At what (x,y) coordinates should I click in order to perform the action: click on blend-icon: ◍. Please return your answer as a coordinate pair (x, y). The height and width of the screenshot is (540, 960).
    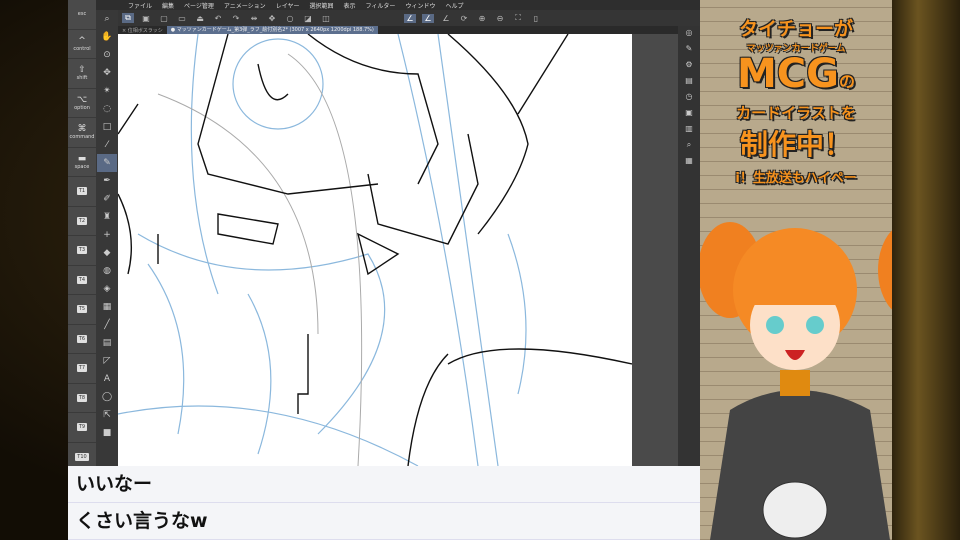
    Looking at the image, I should click on (107, 271).